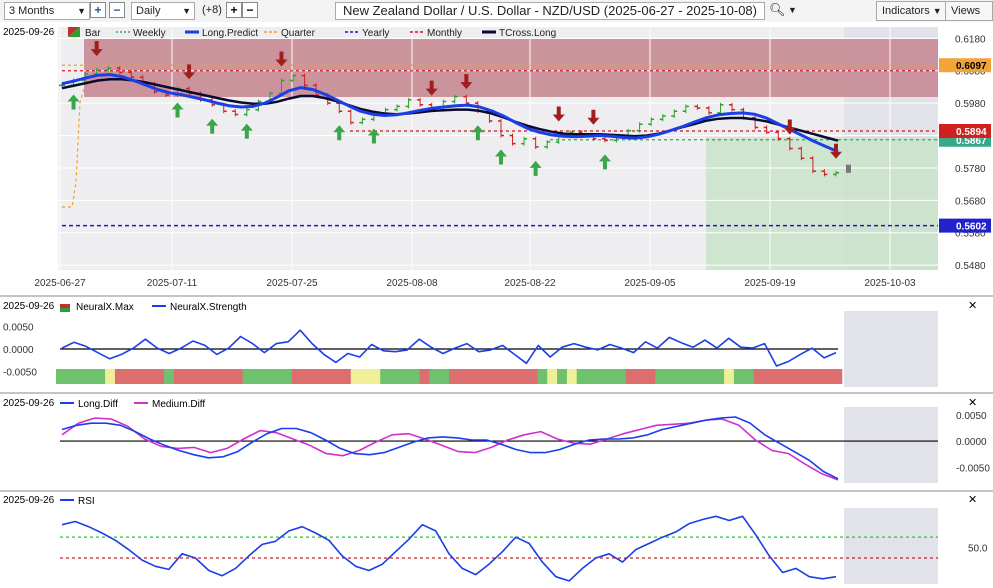  What do you see at coordinates (18, 328) in the screenshot?
I see `y-tick-label: 0.0050` at bounding box center [18, 328].